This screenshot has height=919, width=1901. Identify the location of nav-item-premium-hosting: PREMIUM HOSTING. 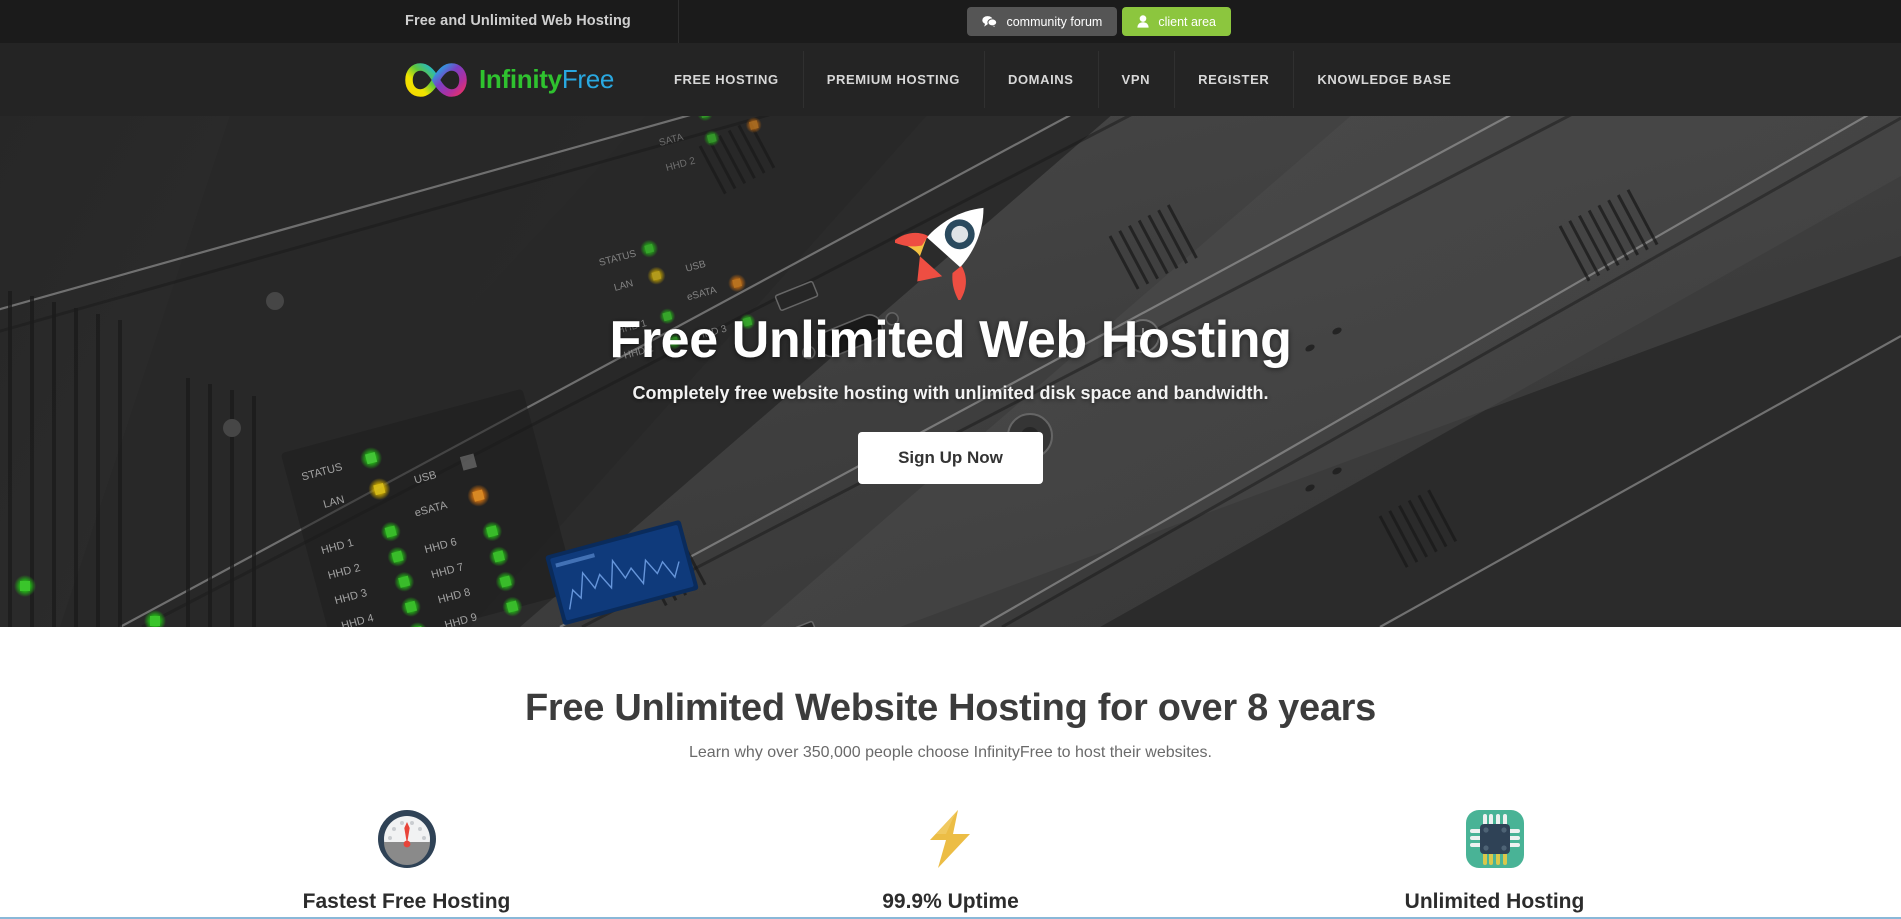
(893, 79).